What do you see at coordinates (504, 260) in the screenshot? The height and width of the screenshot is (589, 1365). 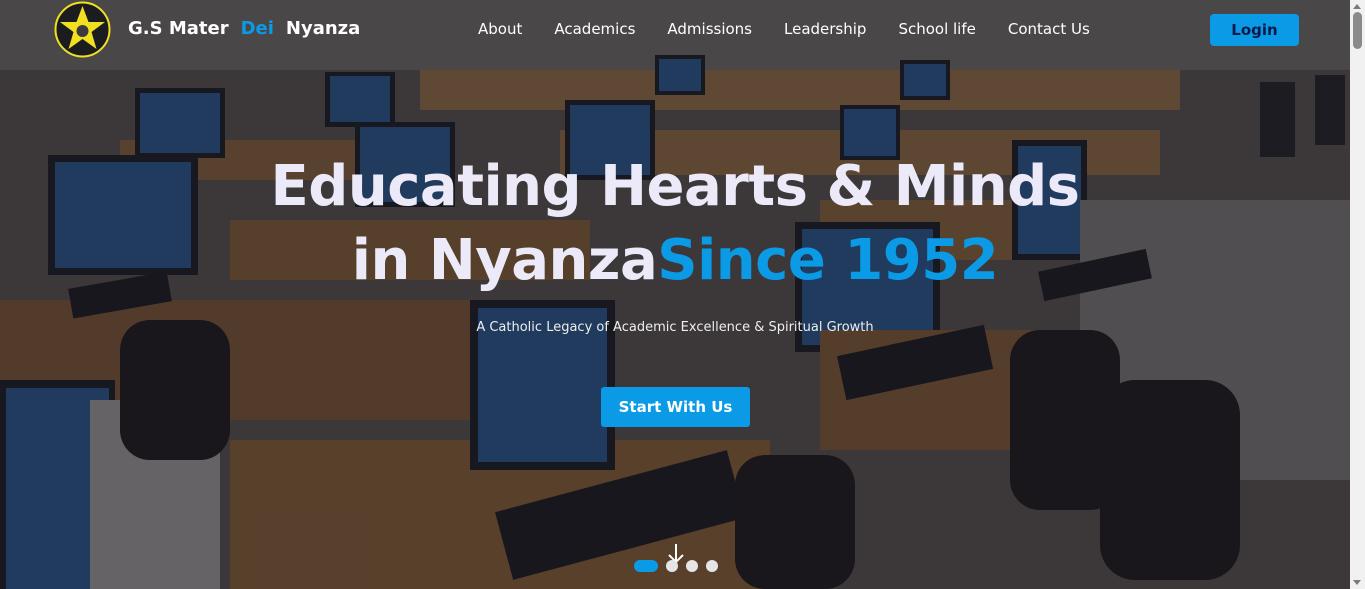 I see `hero-title-line2-start: in Nyanza` at bounding box center [504, 260].